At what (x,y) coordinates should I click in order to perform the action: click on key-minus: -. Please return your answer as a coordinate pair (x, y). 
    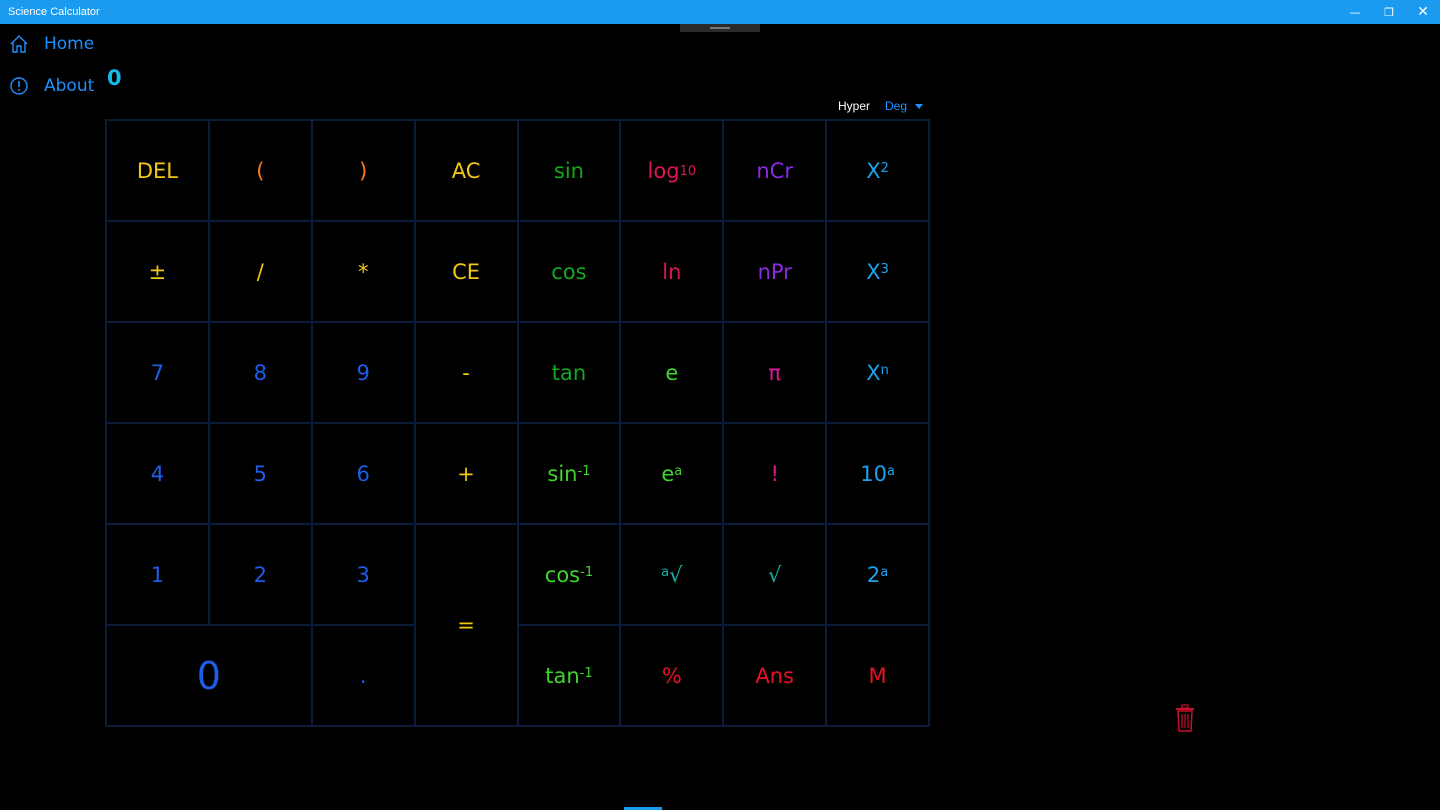
    Looking at the image, I should click on (466, 372).